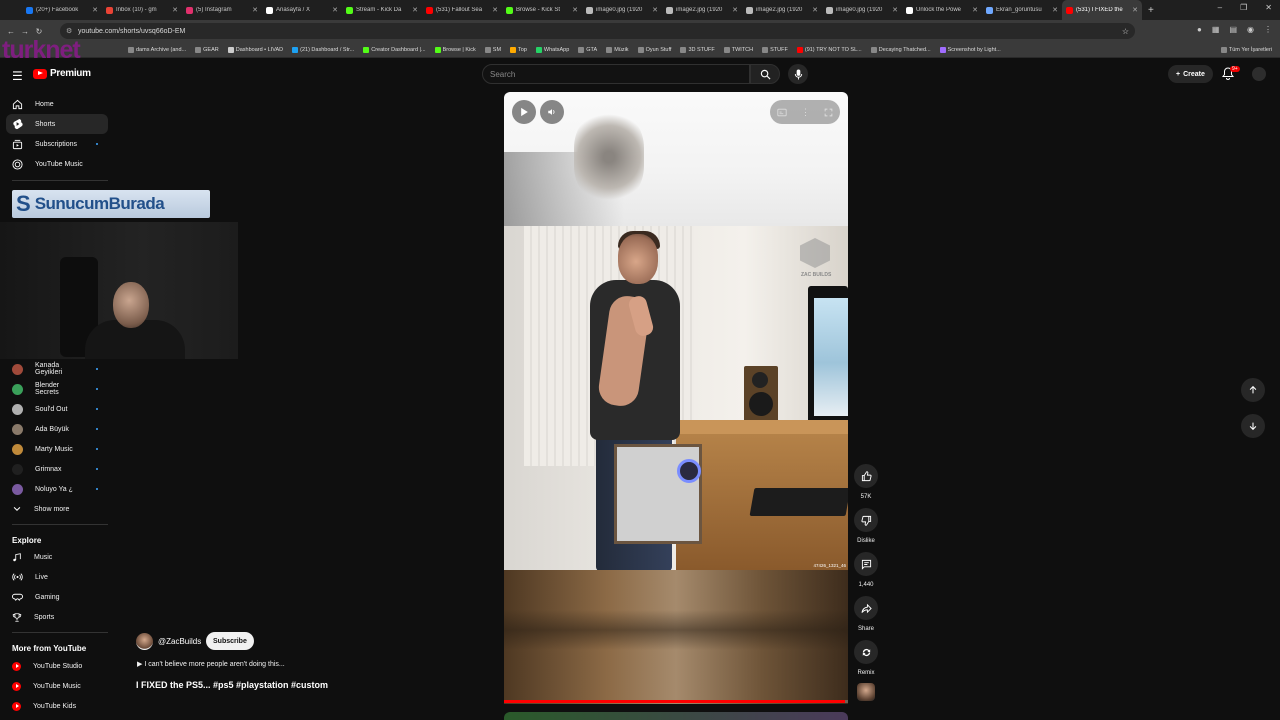  I want to click on subscription-item: Noluyo Ya ¿, so click(57, 489).